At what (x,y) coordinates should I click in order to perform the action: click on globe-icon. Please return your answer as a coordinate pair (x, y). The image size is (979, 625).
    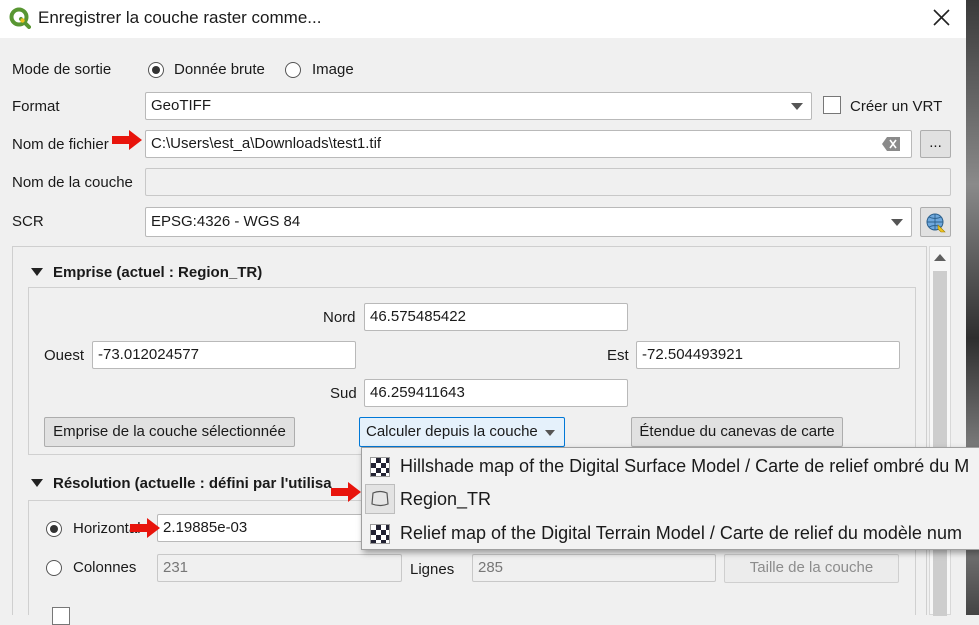
    Looking at the image, I should click on (936, 223).